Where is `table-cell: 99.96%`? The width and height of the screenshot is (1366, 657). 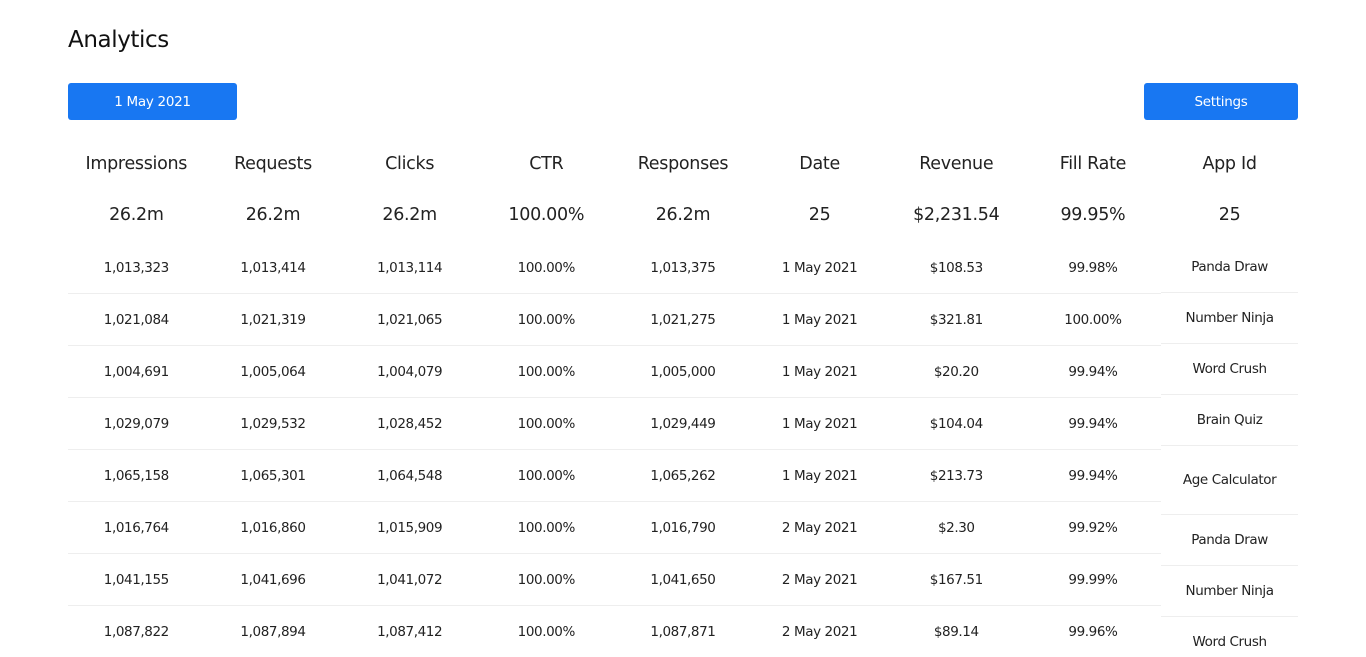
table-cell: 99.96% is located at coordinates (1093, 631).